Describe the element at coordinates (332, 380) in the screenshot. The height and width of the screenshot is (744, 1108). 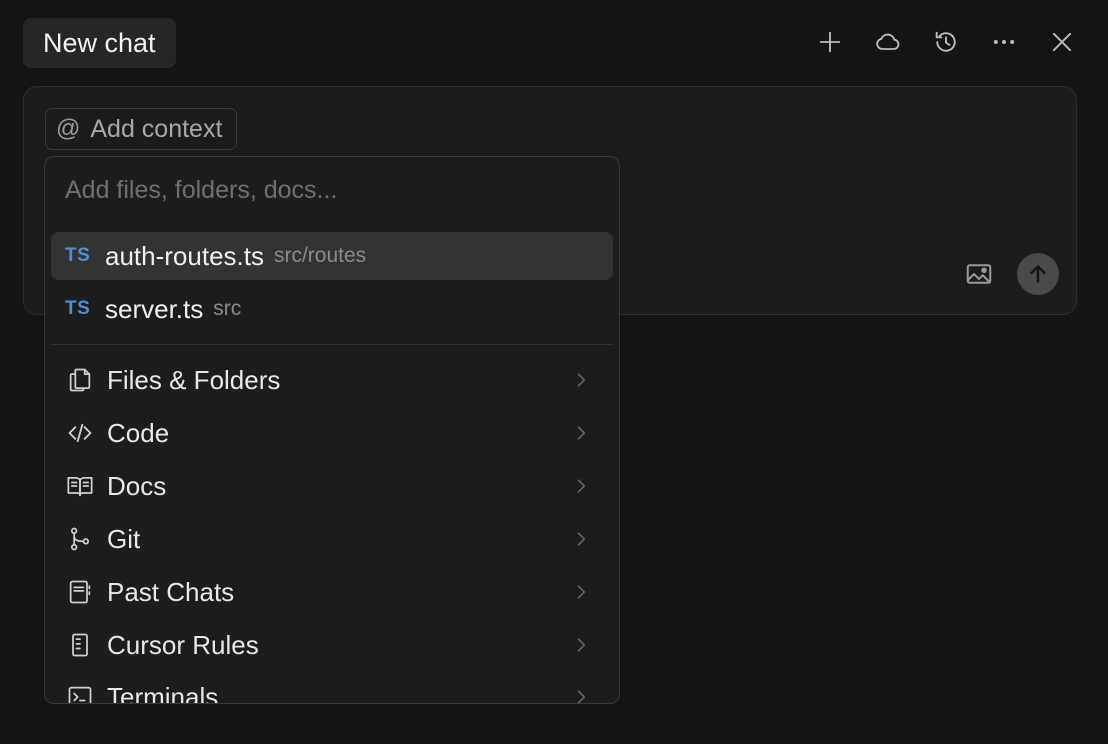
I see `category-files-folders: Files & Folders` at that location.